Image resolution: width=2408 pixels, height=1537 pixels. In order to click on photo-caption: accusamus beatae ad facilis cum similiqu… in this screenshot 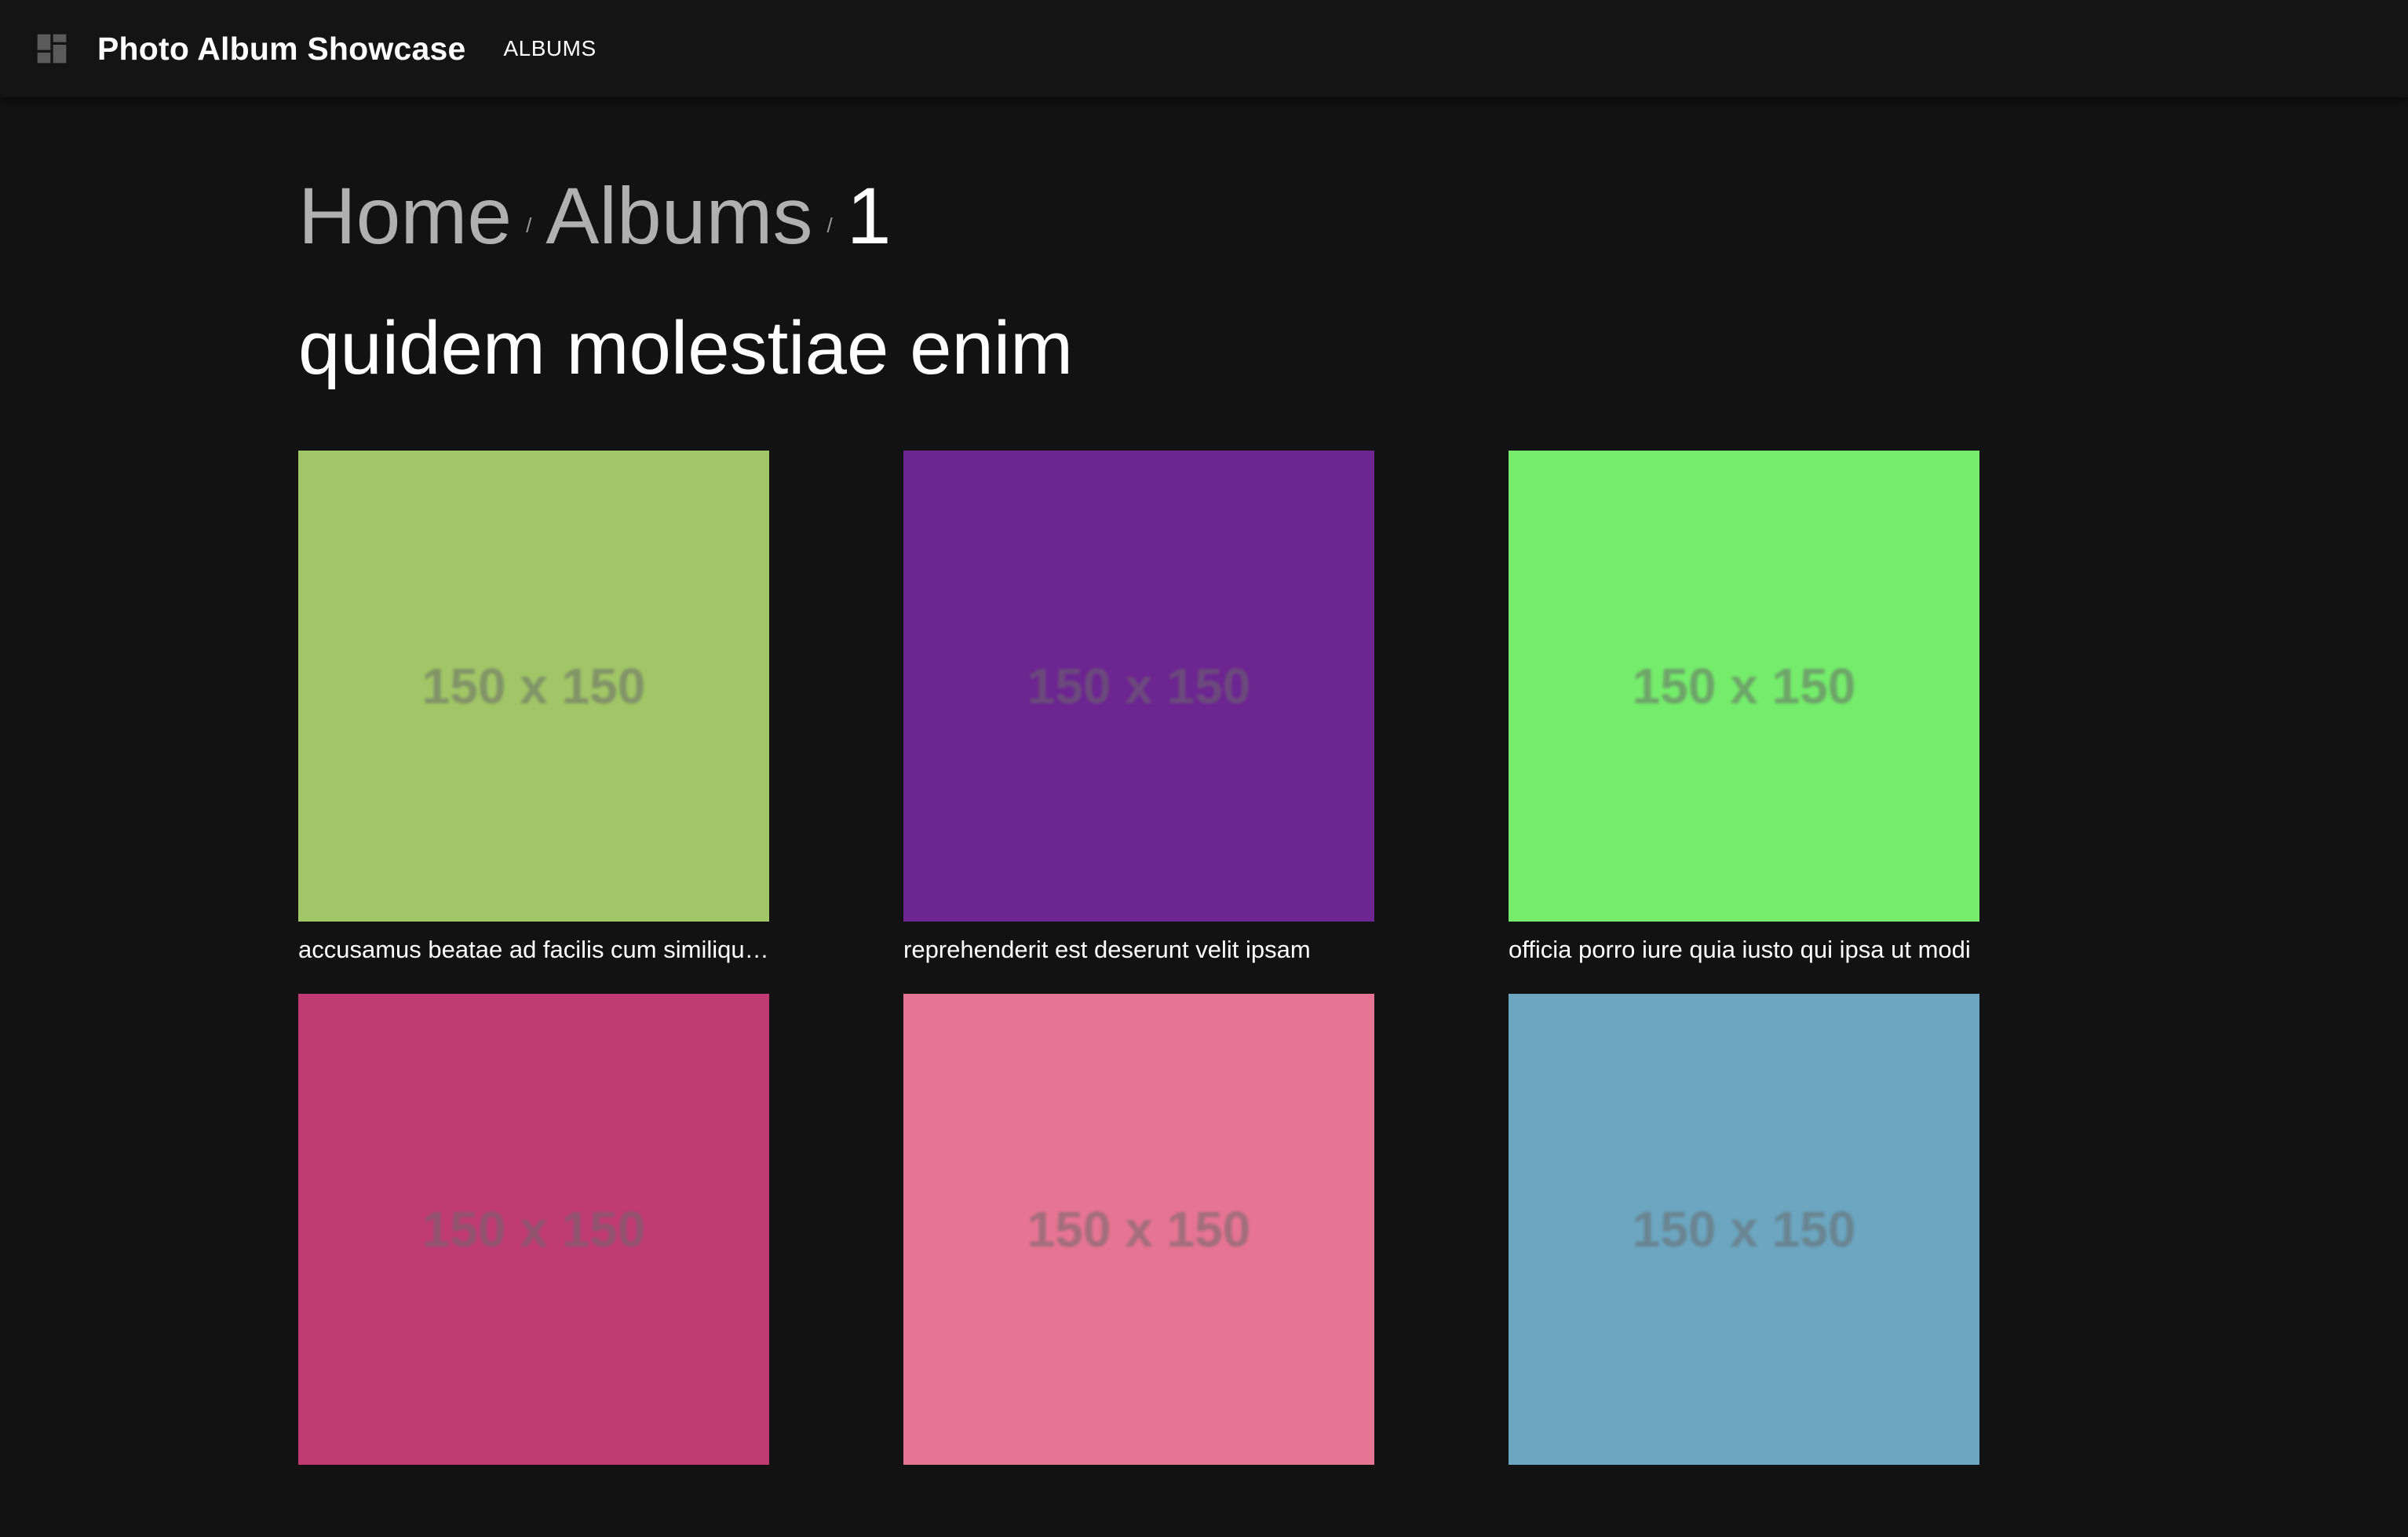, I will do `click(533, 949)`.